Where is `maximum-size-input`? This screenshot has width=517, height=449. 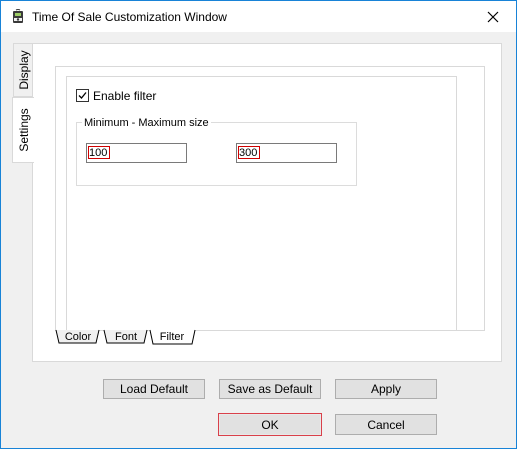 maximum-size-input is located at coordinates (249, 152).